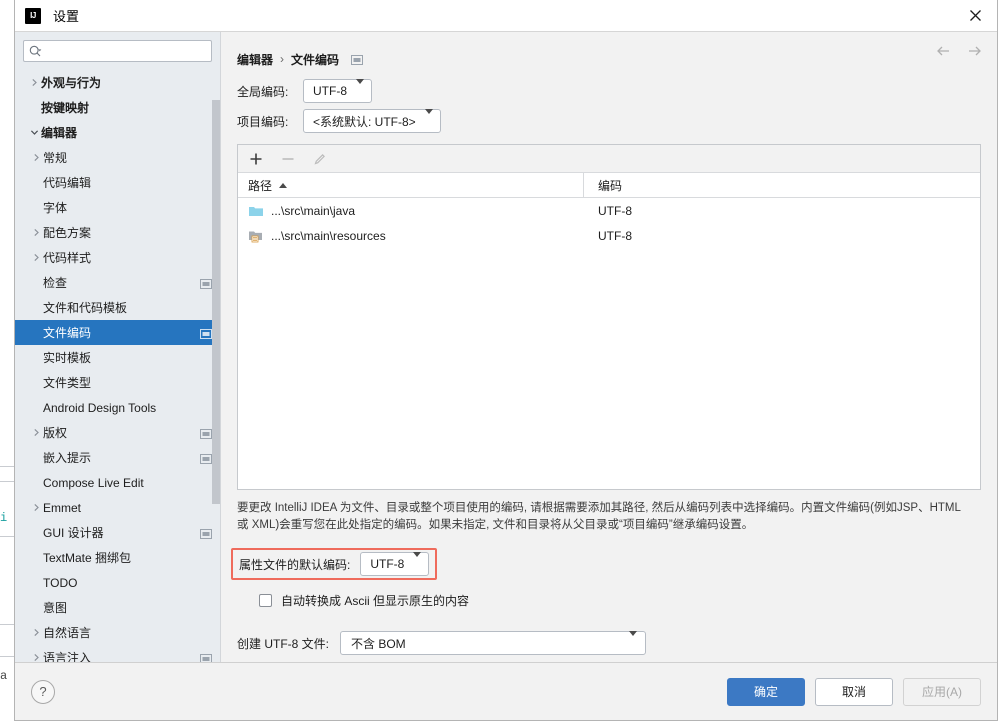 This screenshot has width=998, height=721. Describe the element at coordinates (117, 257) in the screenshot. I see `sidebar-item-7: 代码样式` at that location.